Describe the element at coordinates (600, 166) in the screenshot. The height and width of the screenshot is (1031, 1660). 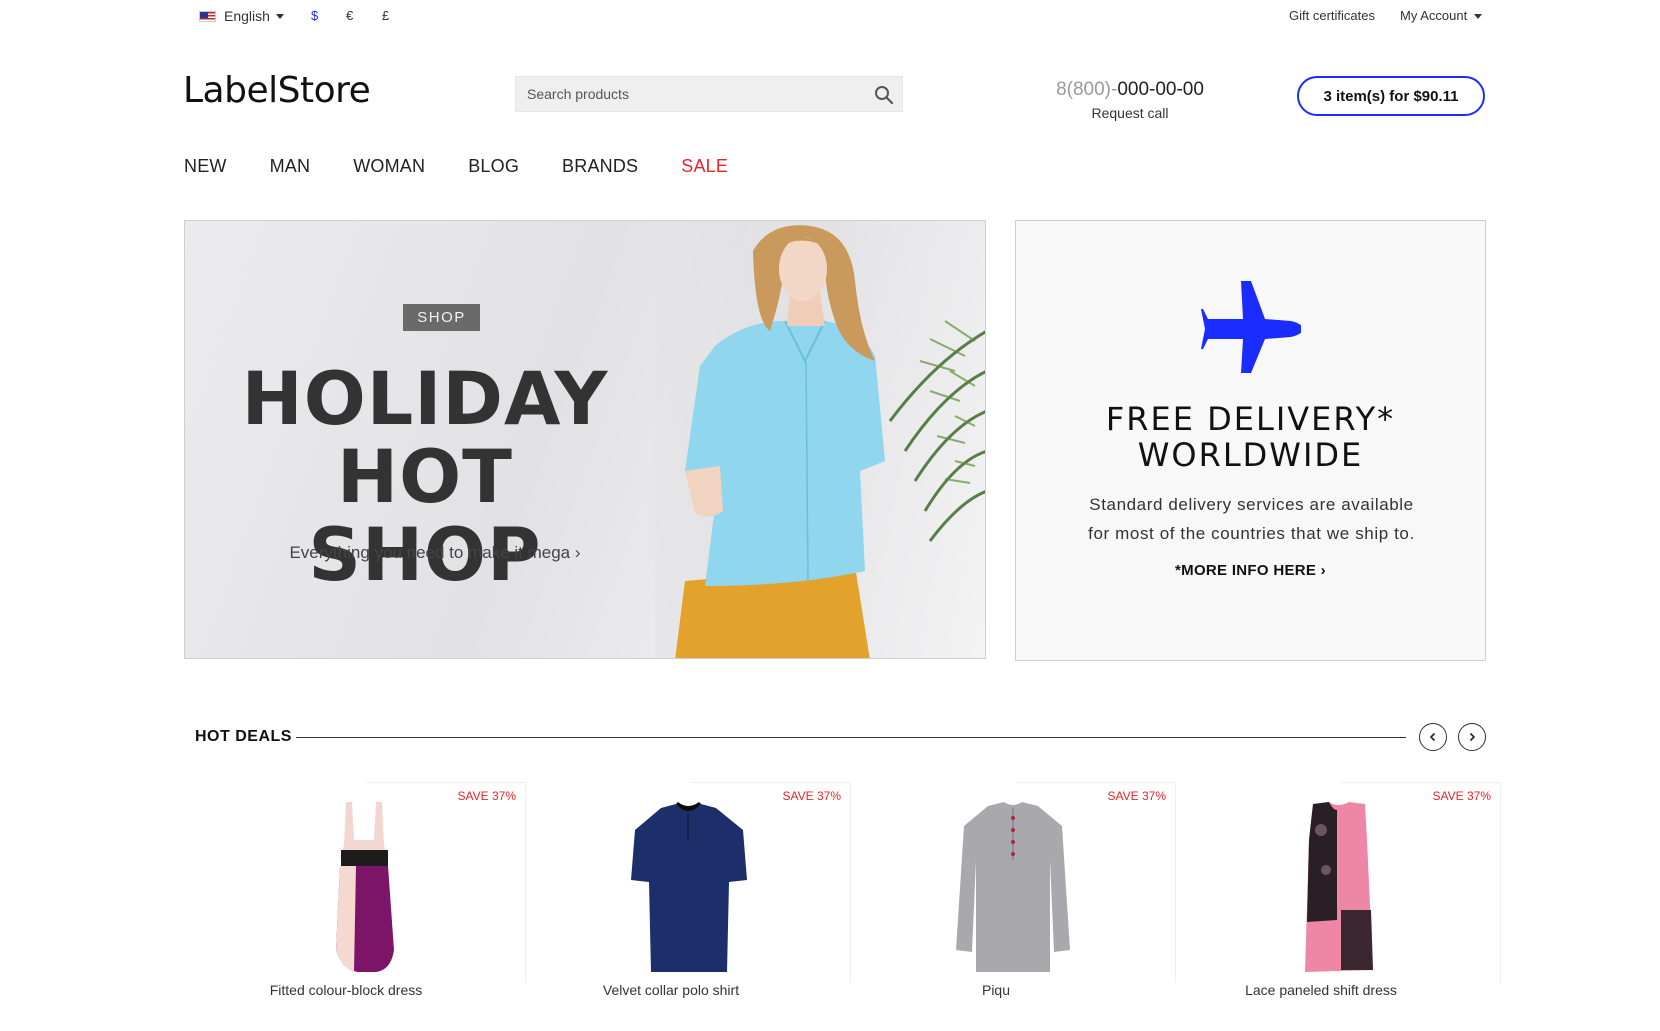
I see `nav-brands: BRANDS` at that location.